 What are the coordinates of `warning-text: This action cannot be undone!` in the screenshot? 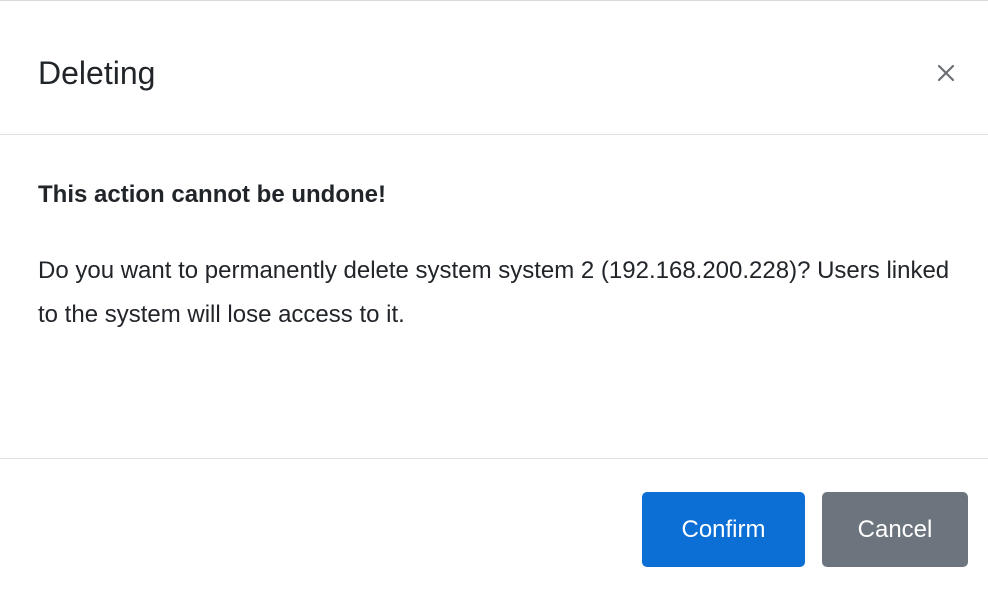 It's located at (212, 194).